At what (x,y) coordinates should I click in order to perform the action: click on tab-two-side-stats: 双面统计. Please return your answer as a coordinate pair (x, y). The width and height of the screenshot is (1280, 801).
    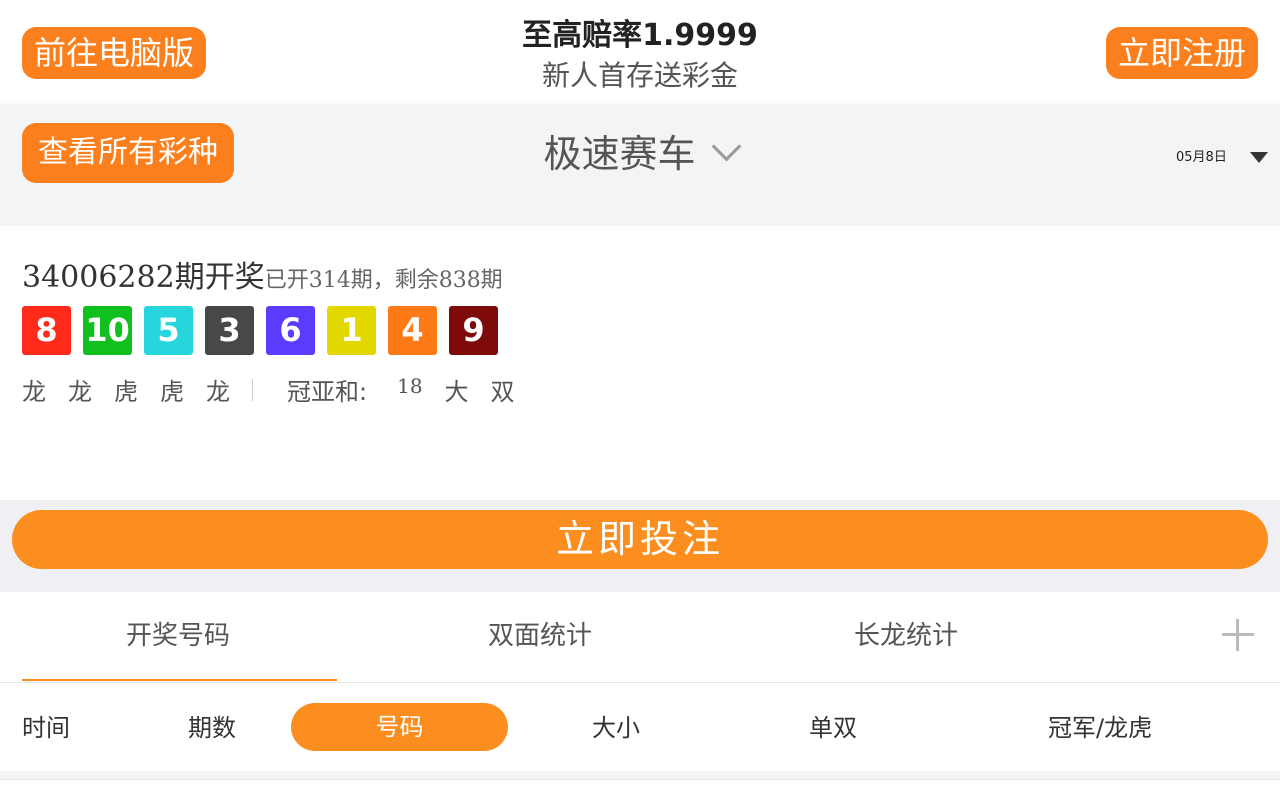
    Looking at the image, I should click on (540, 636).